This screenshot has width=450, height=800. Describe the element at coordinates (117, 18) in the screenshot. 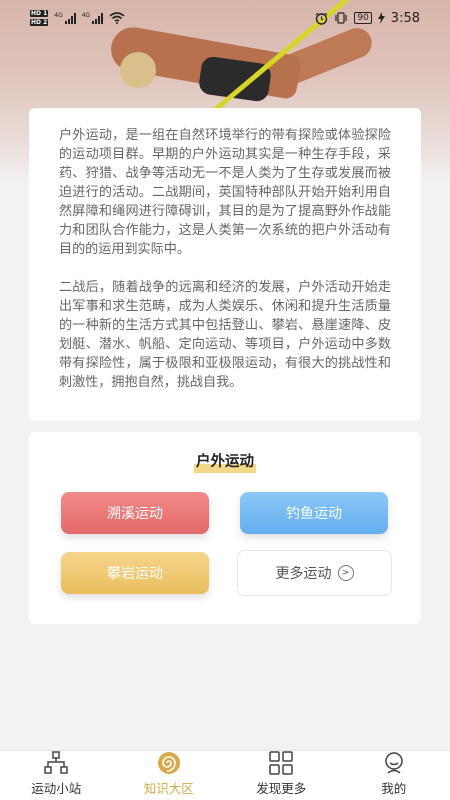

I see `wifi-icon` at that location.